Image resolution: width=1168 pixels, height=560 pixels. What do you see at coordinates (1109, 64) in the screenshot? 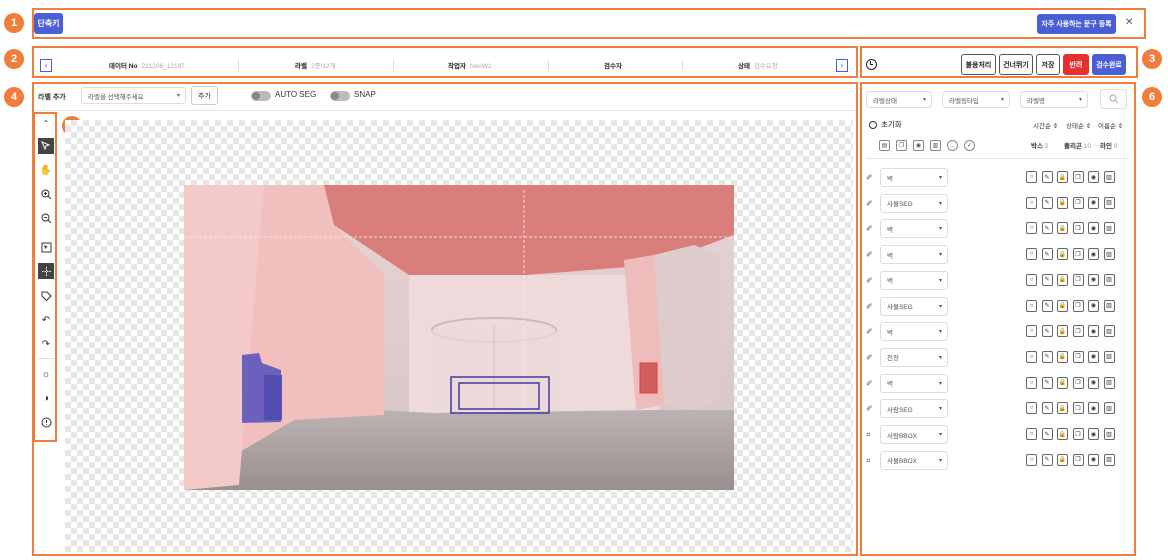
I see `approve-button: 검수완료` at bounding box center [1109, 64].